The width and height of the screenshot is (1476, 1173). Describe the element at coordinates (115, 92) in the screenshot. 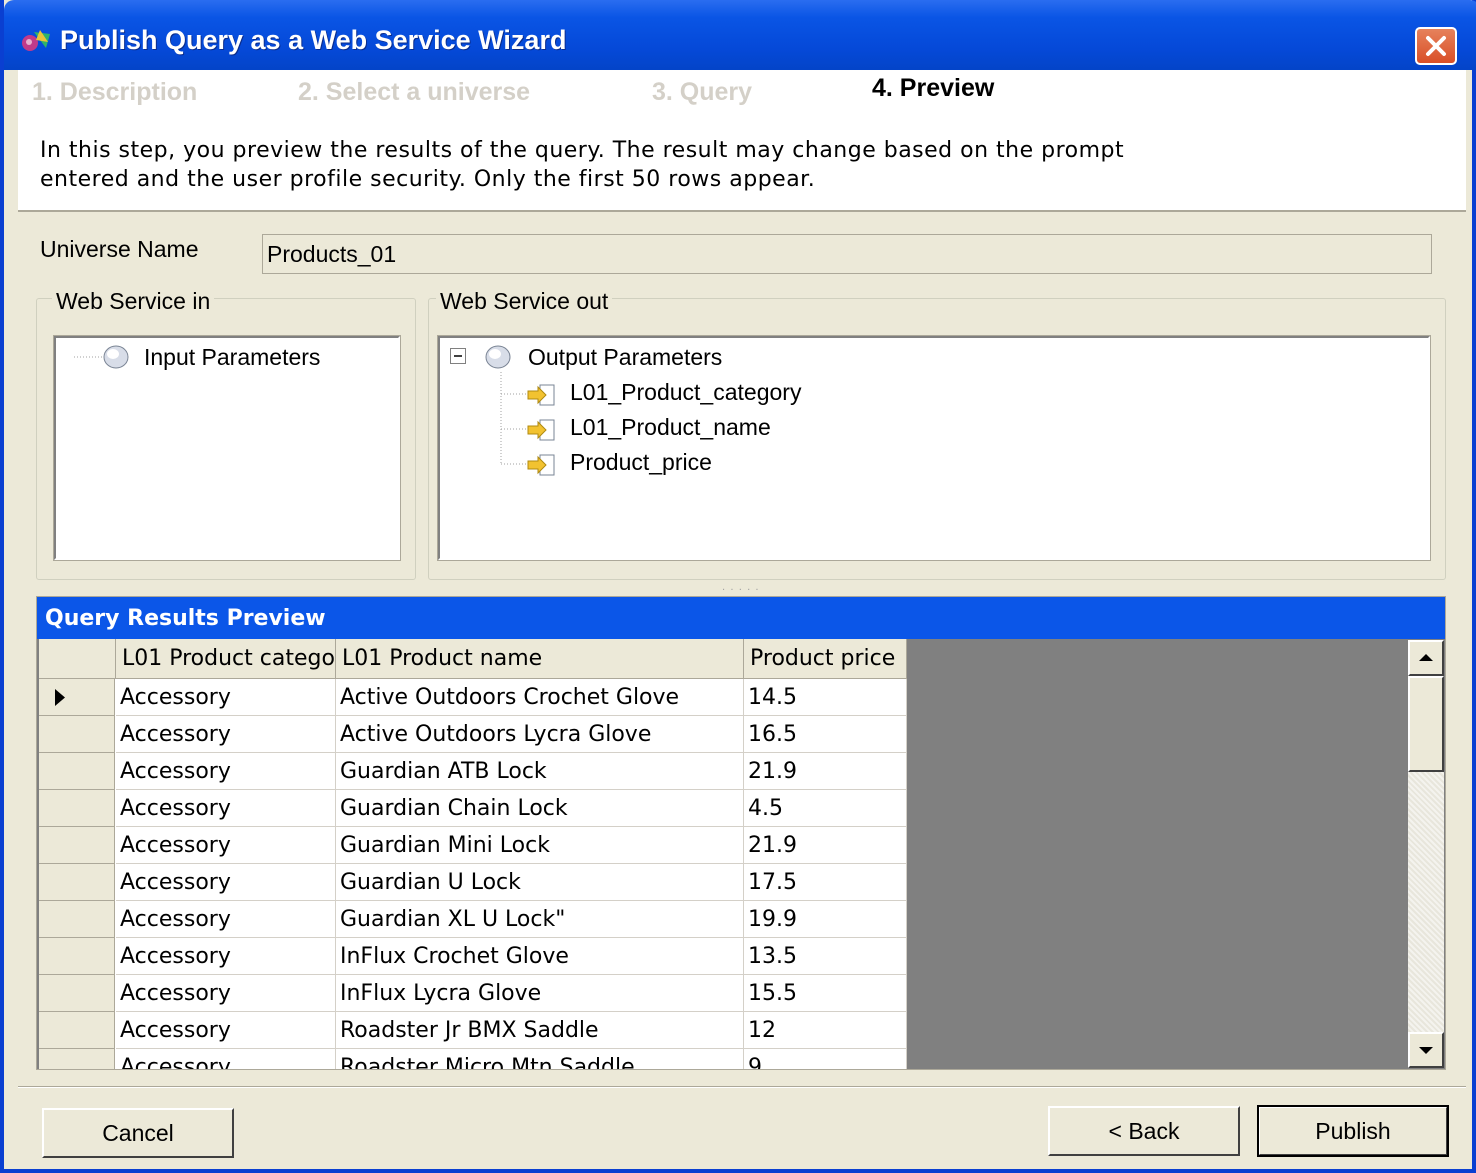

I see `step-description: 1. Description` at that location.